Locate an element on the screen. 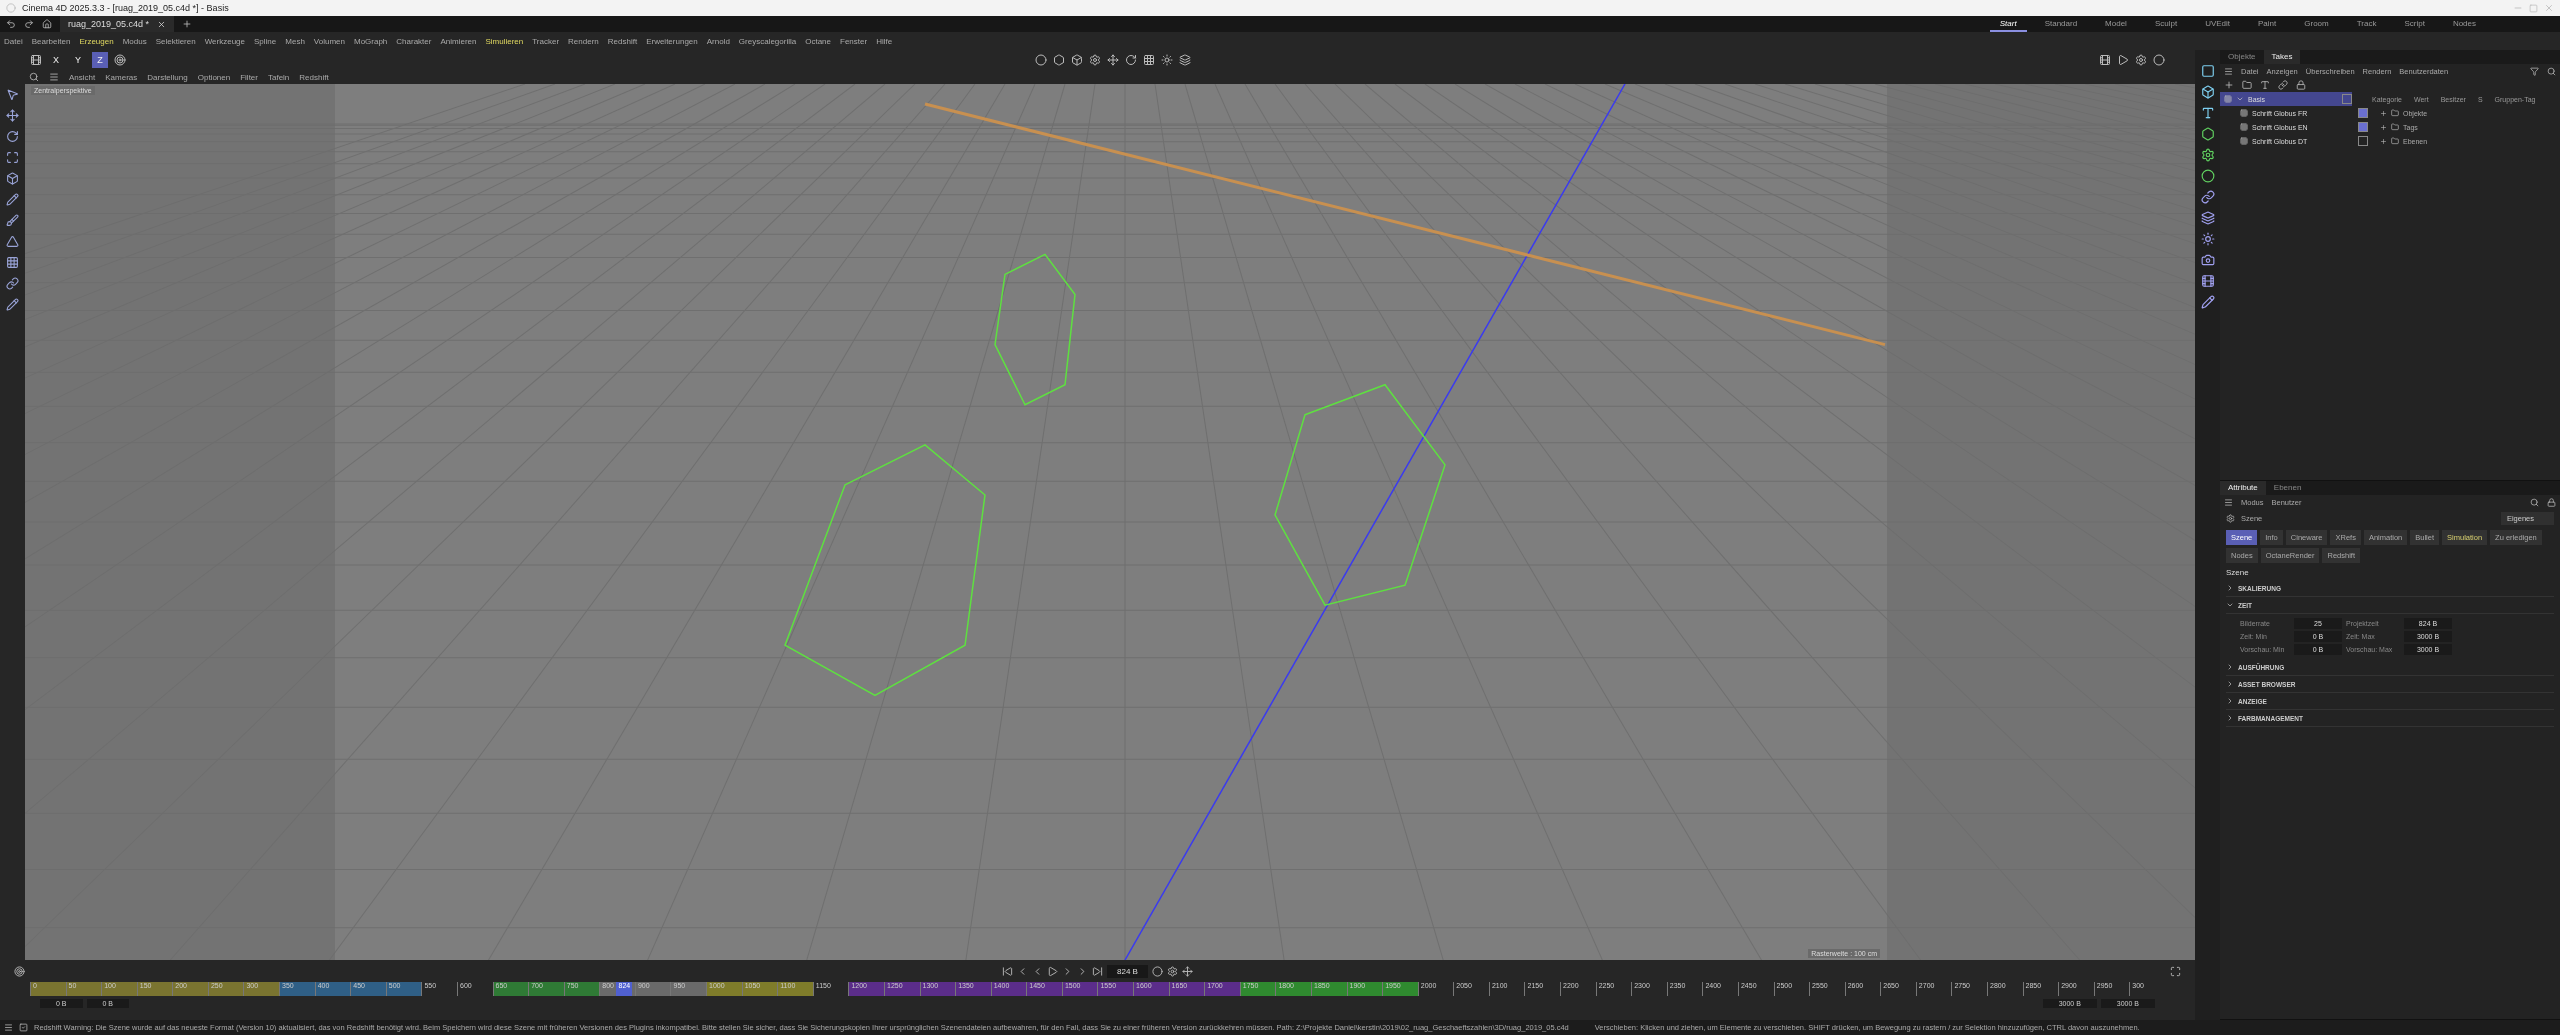 This screenshot has height=1035, width=2560. light-icon is located at coordinates (1166, 60).